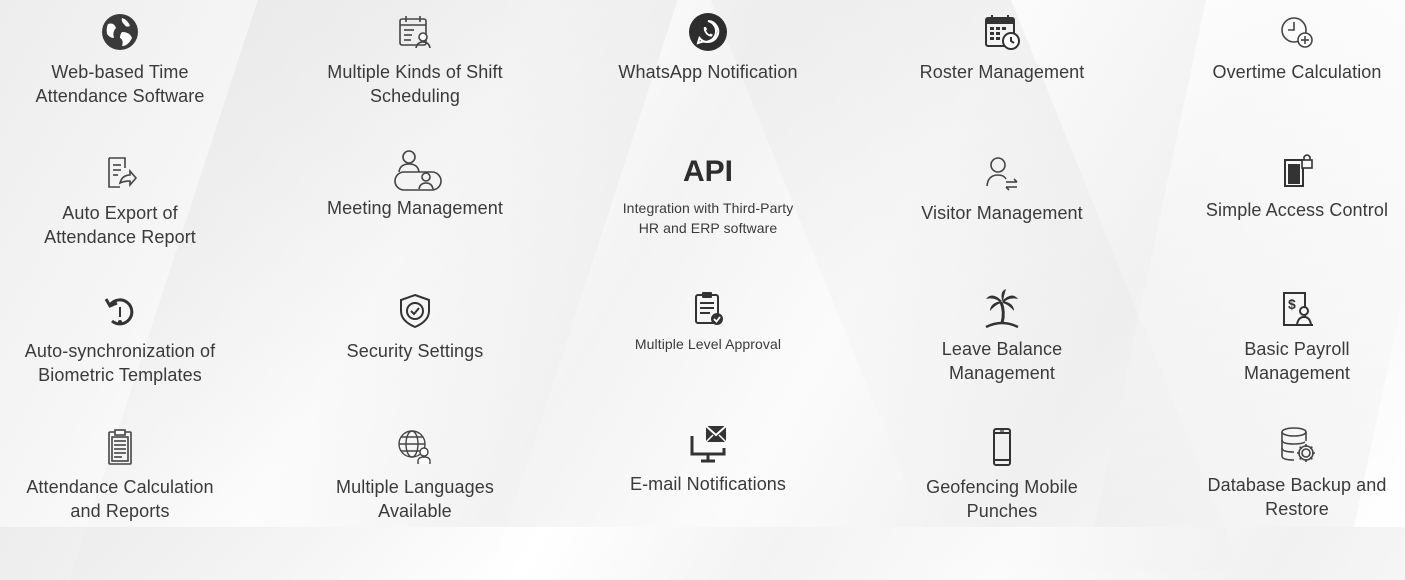 This screenshot has height=580, width=1405. I want to click on clipboard-check-icon, so click(708, 308).